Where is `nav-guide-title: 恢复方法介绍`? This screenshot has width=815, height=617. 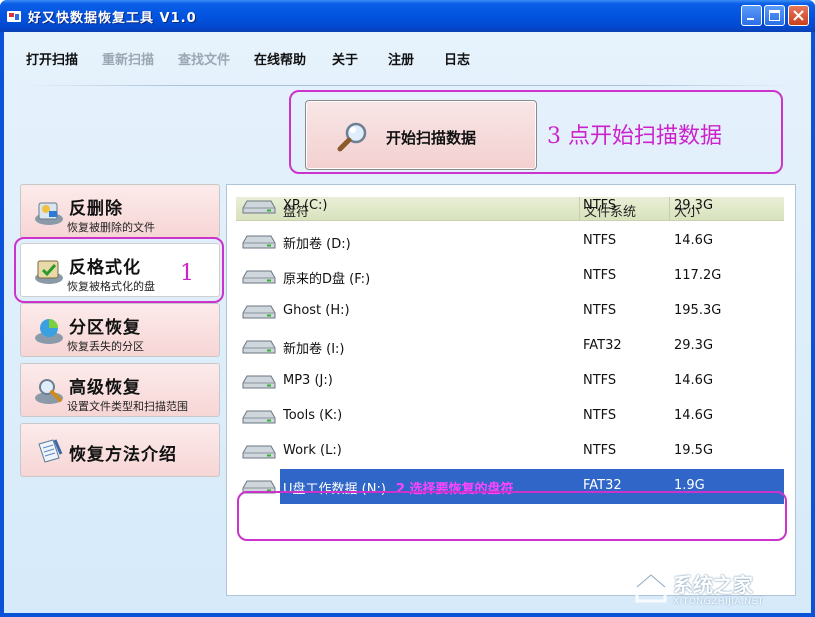 nav-guide-title: 恢复方法介绍 is located at coordinates (123, 455).